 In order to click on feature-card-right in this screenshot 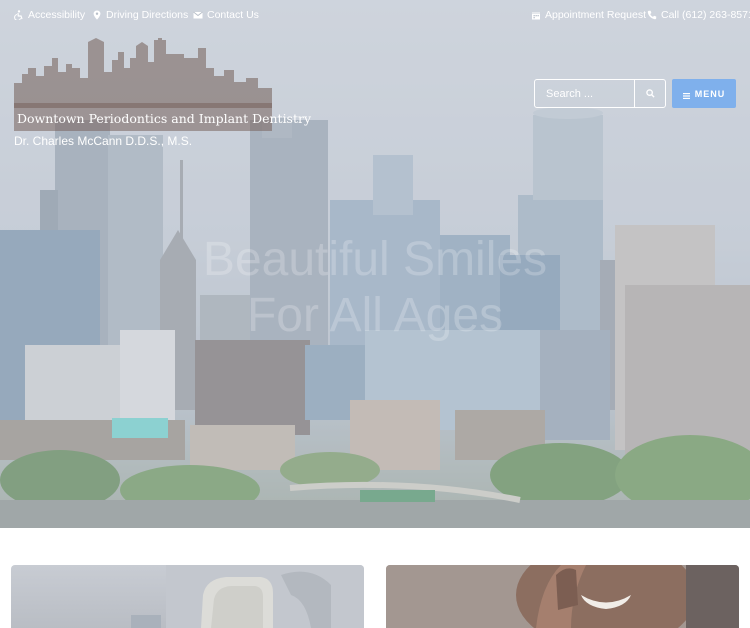, I will do `click(562, 596)`.